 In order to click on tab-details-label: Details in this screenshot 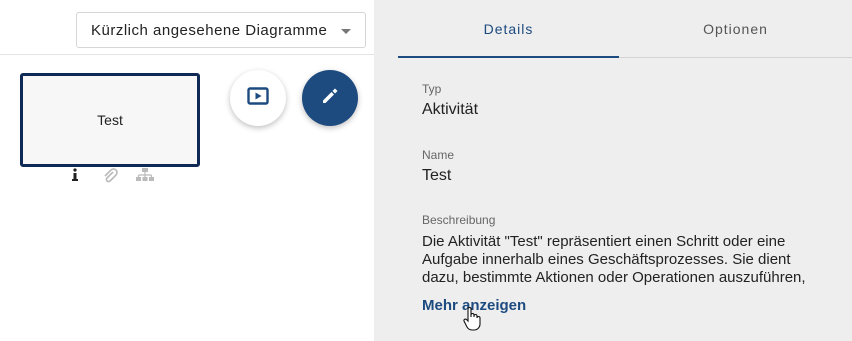, I will do `click(508, 28)`.